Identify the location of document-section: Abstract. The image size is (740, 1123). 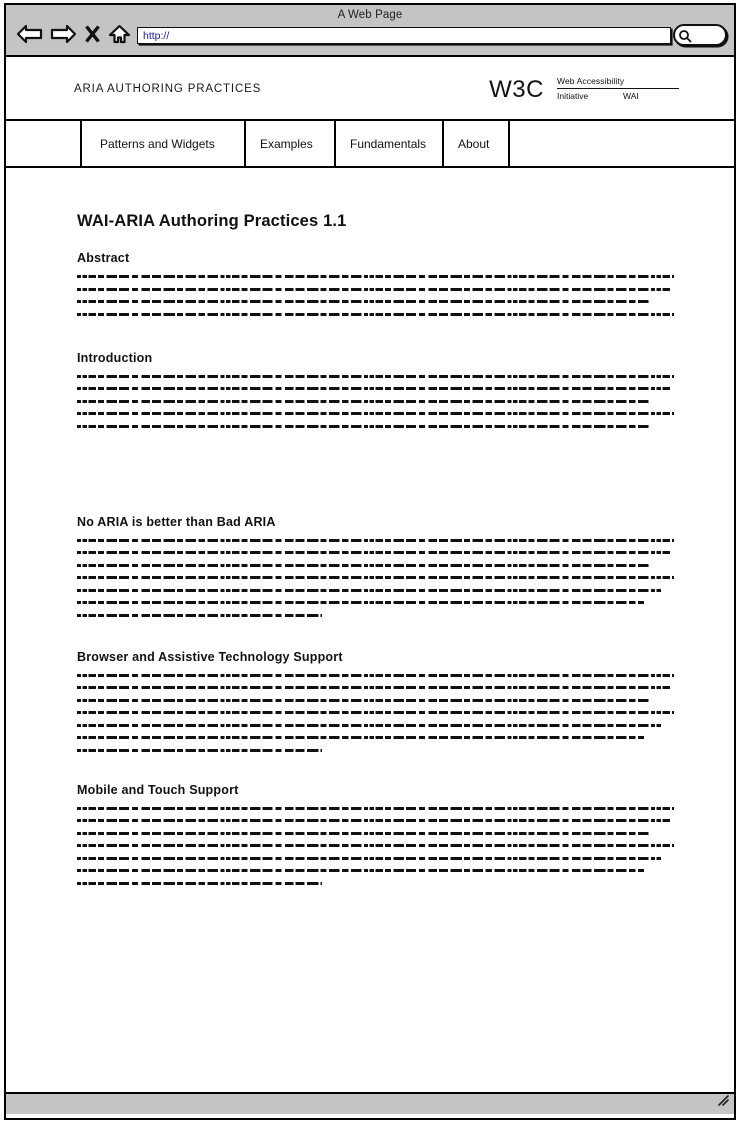
(375, 284).